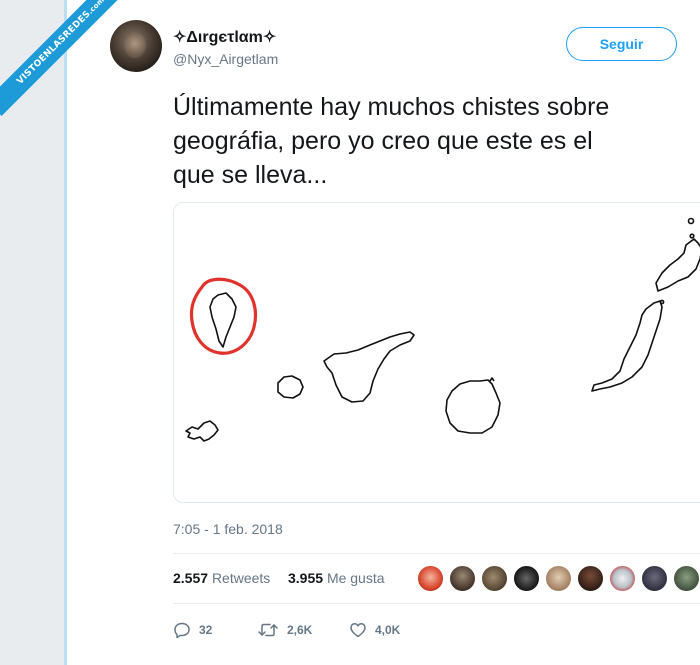 Image resolution: width=700 pixels, height=665 pixels. Describe the element at coordinates (202, 431) in the screenshot. I see `island-el-hierro` at that location.